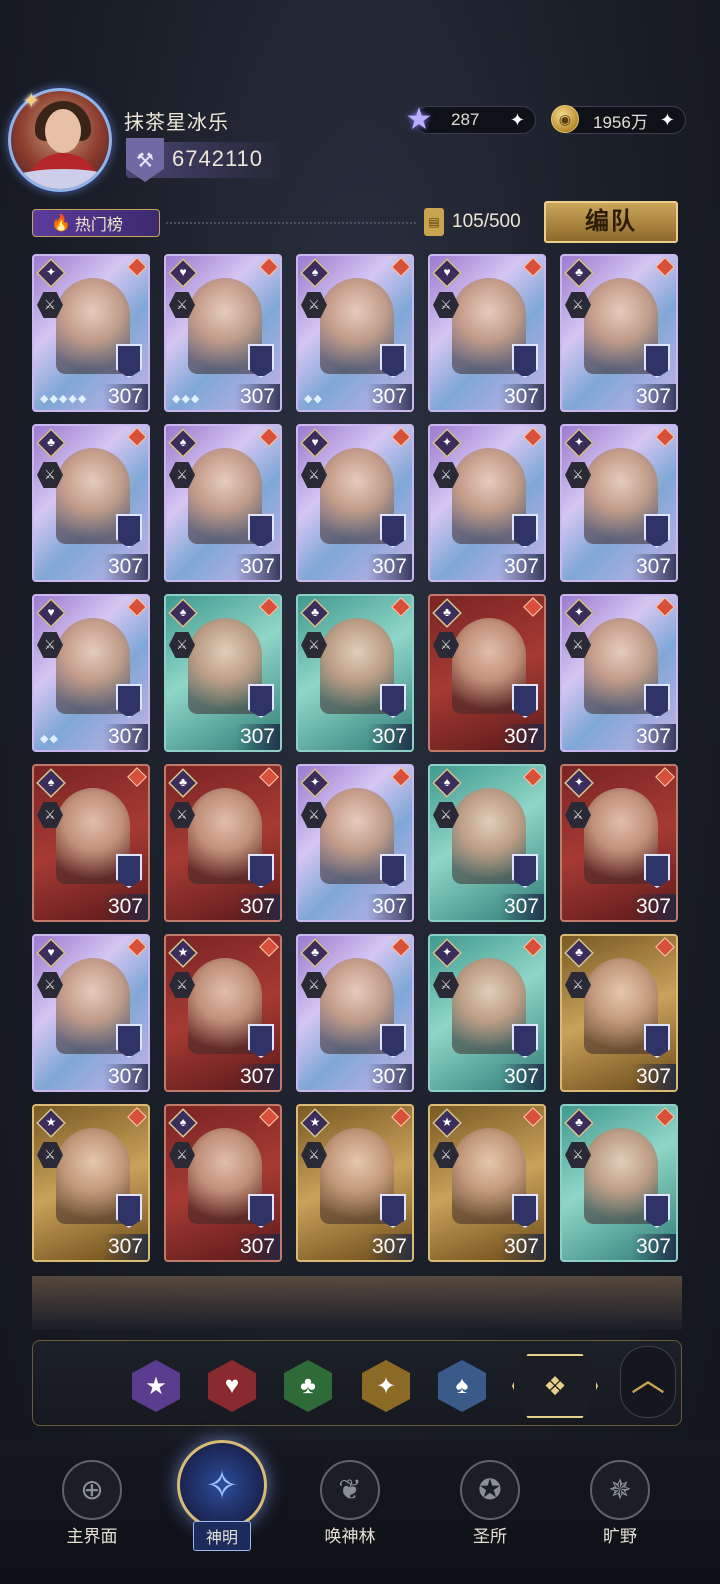 This screenshot has height=1584, width=720. Describe the element at coordinates (667, 120) in the screenshot. I see `coin-add-icon: ✦` at that location.